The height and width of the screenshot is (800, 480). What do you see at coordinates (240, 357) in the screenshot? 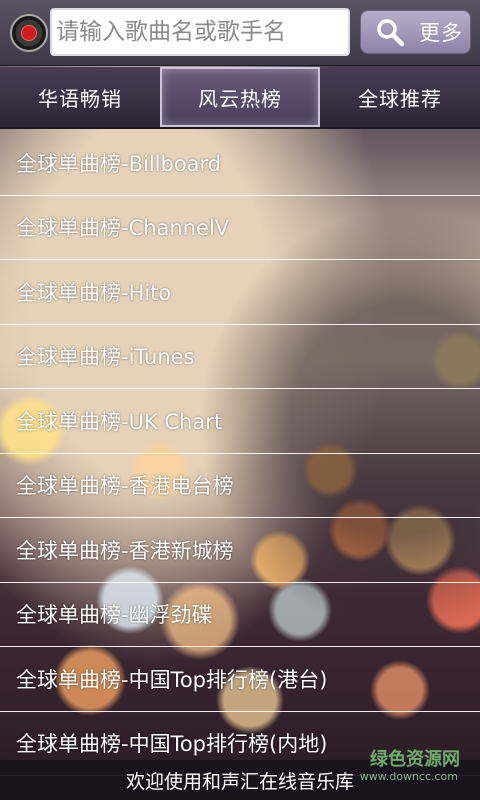
I see `list-item: 全球单曲榜-iTunes` at bounding box center [240, 357].